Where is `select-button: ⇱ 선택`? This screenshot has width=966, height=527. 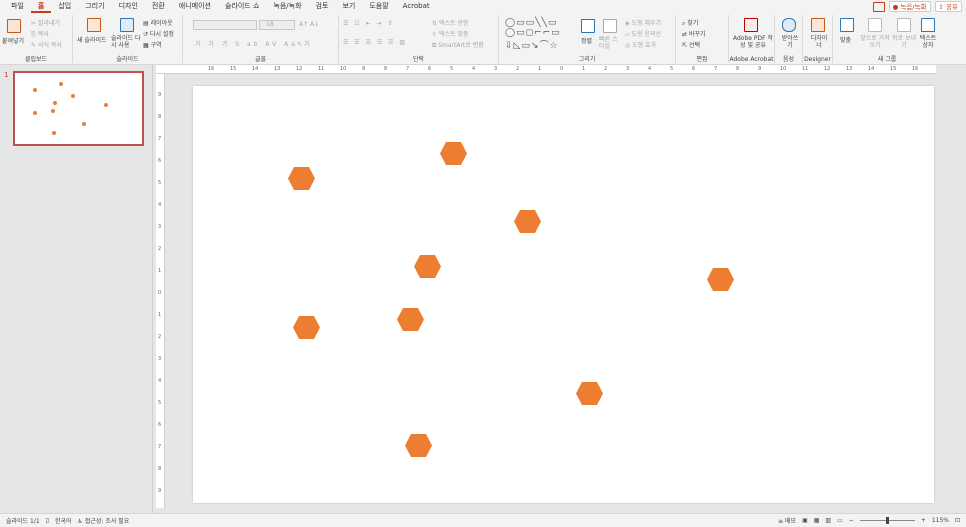
select-button: ⇱ 선택 is located at coordinates (691, 44).